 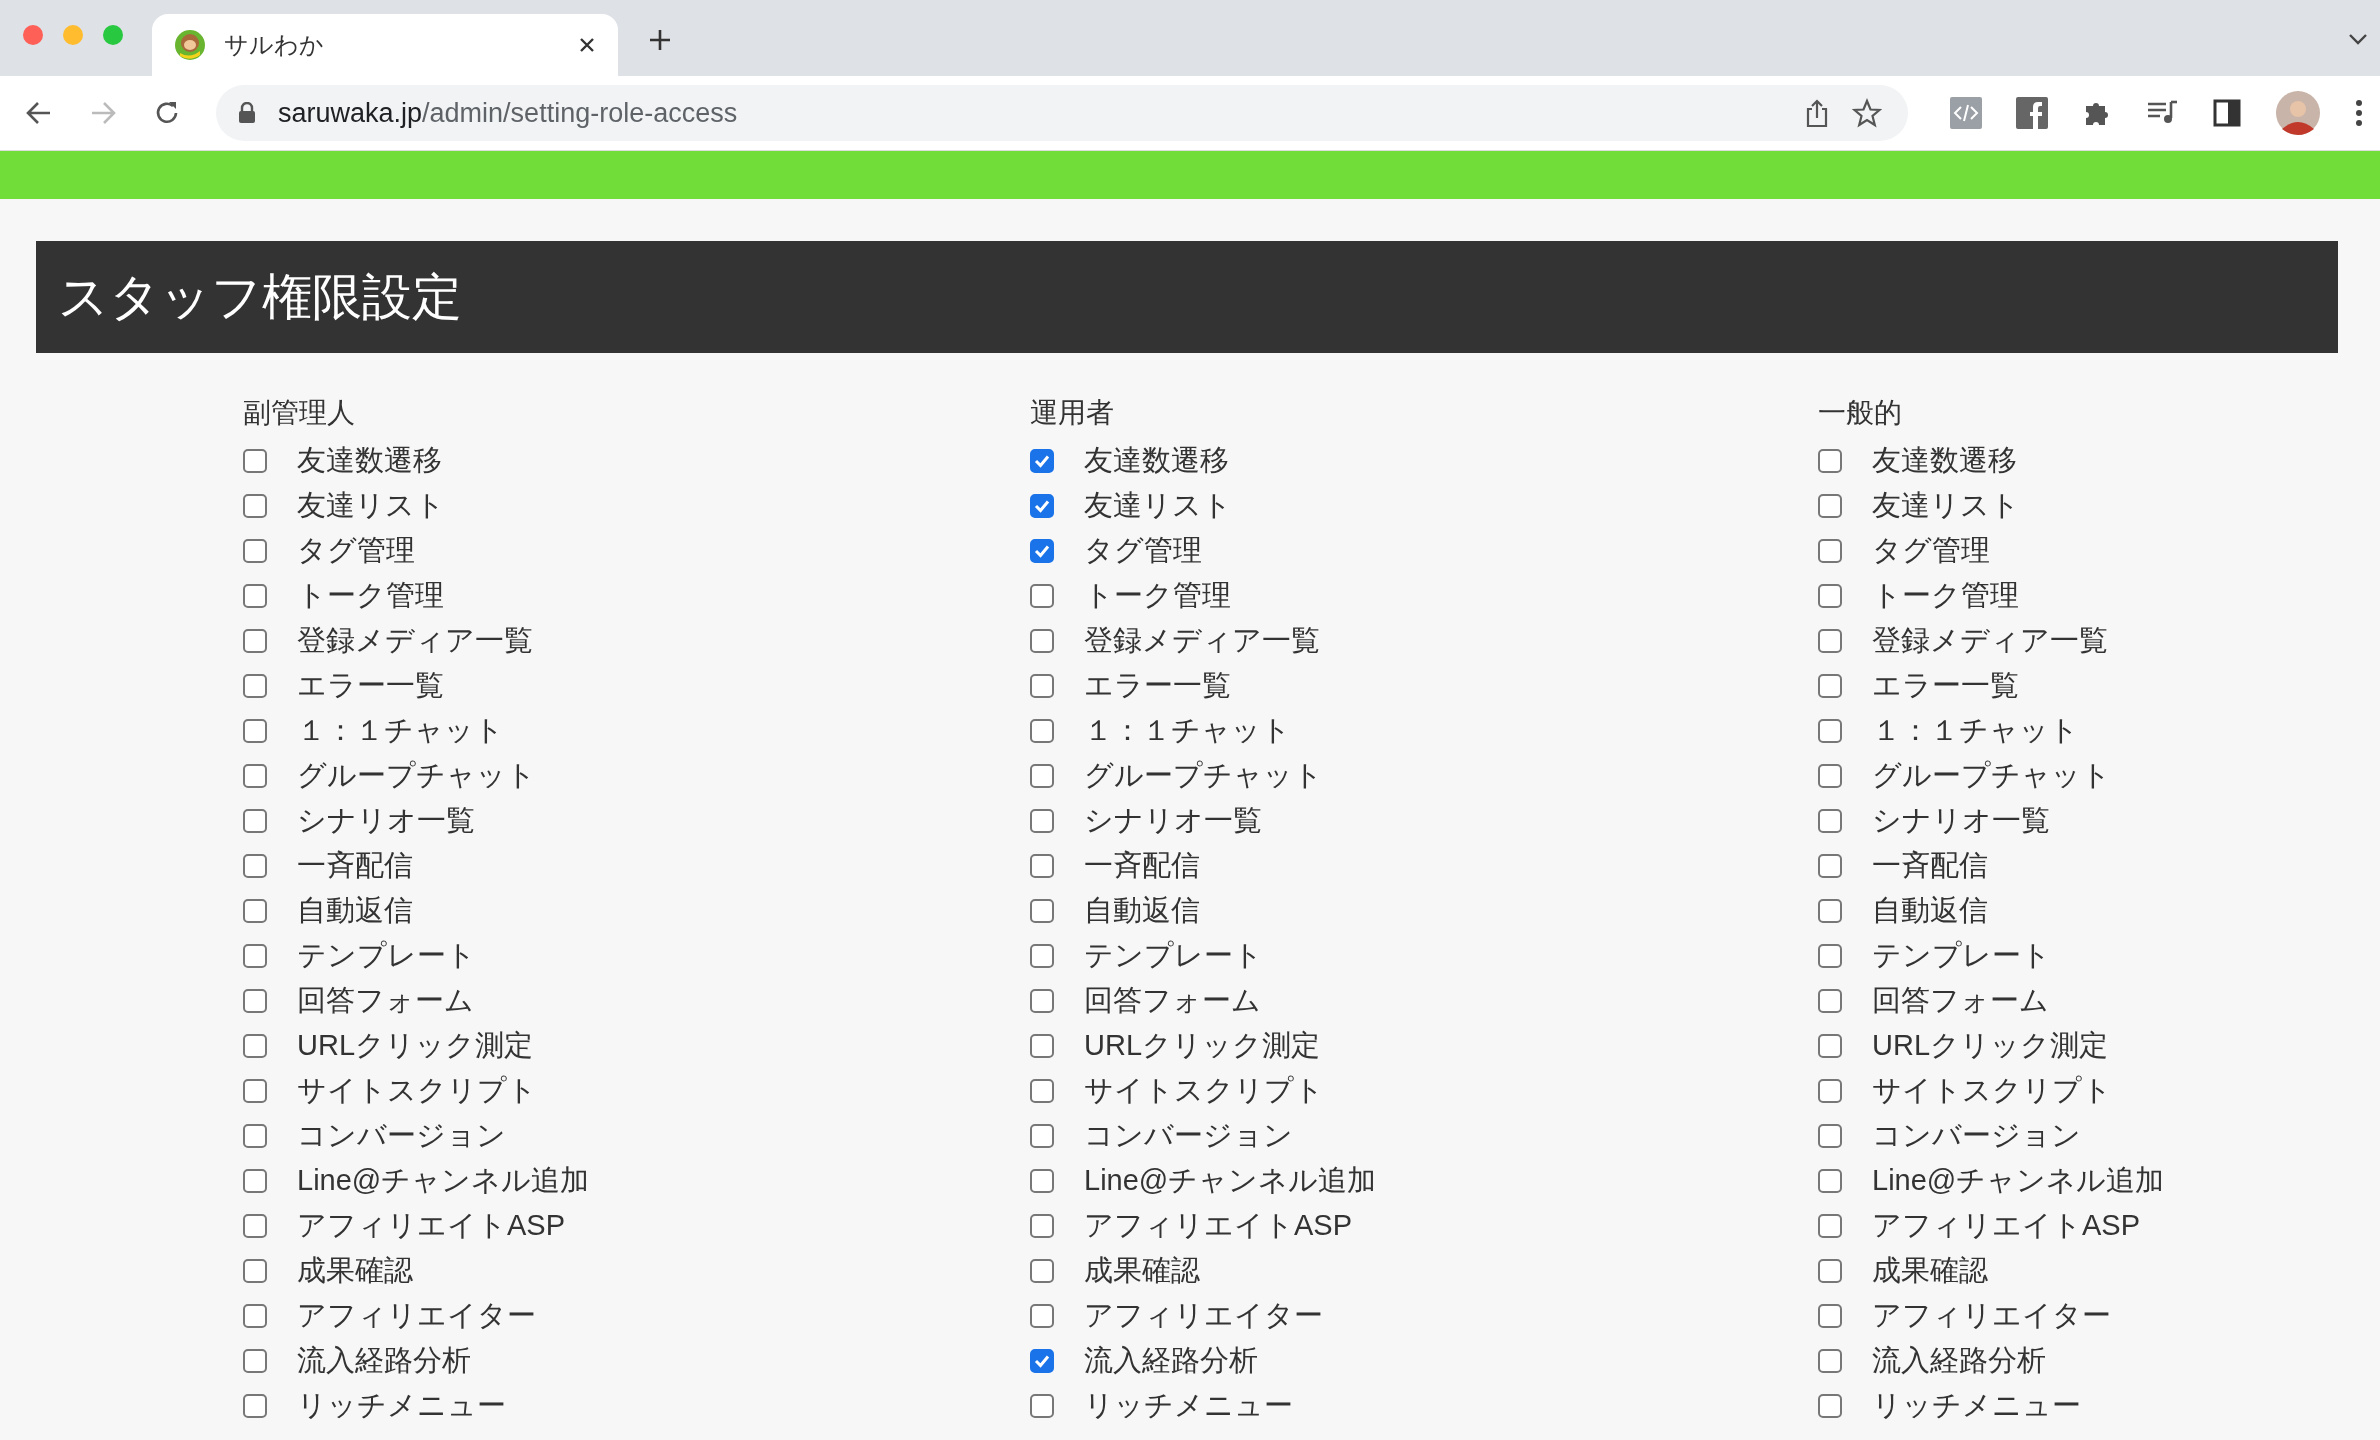 What do you see at coordinates (1867, 113) in the screenshot?
I see `star-icon` at bounding box center [1867, 113].